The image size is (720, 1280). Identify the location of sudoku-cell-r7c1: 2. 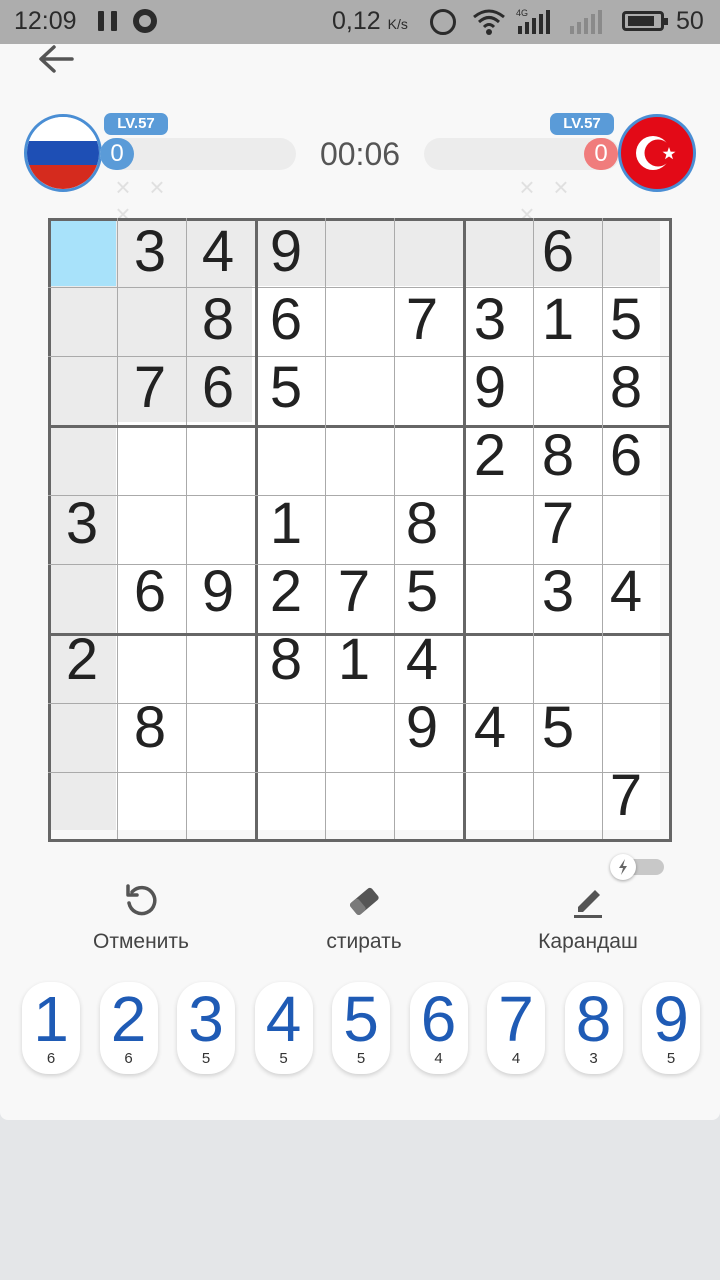
(82, 660).